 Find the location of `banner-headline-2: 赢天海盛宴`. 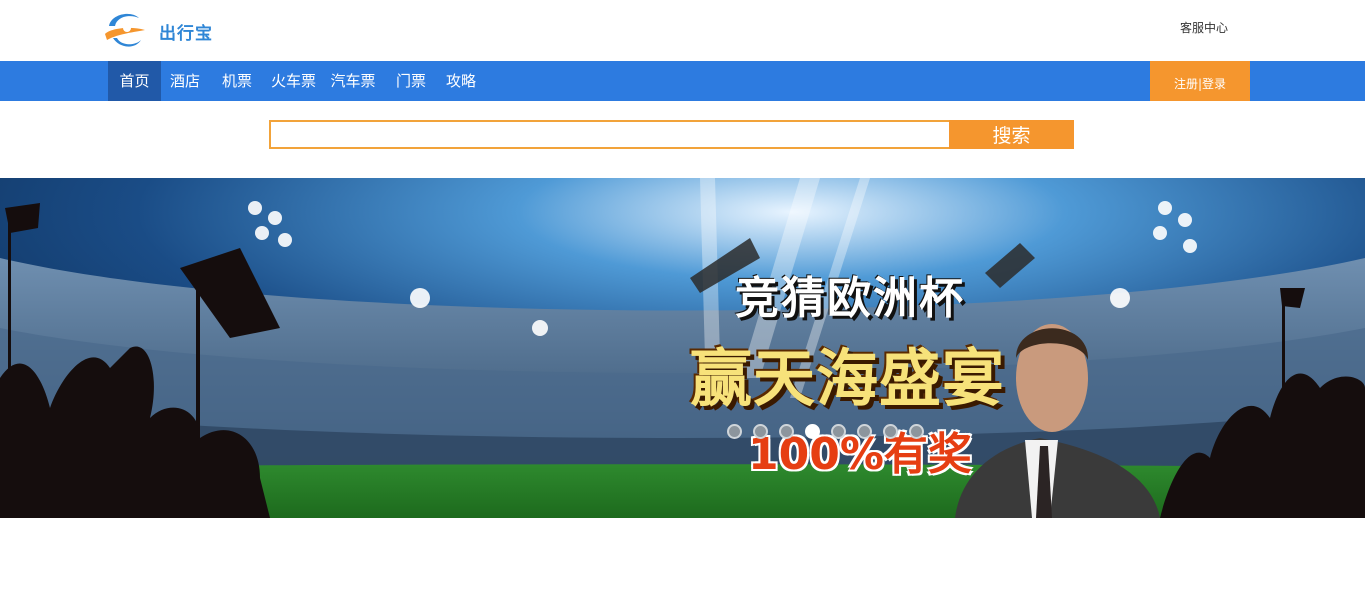

banner-headline-2: 赢天海盛宴 is located at coordinates (848, 378).